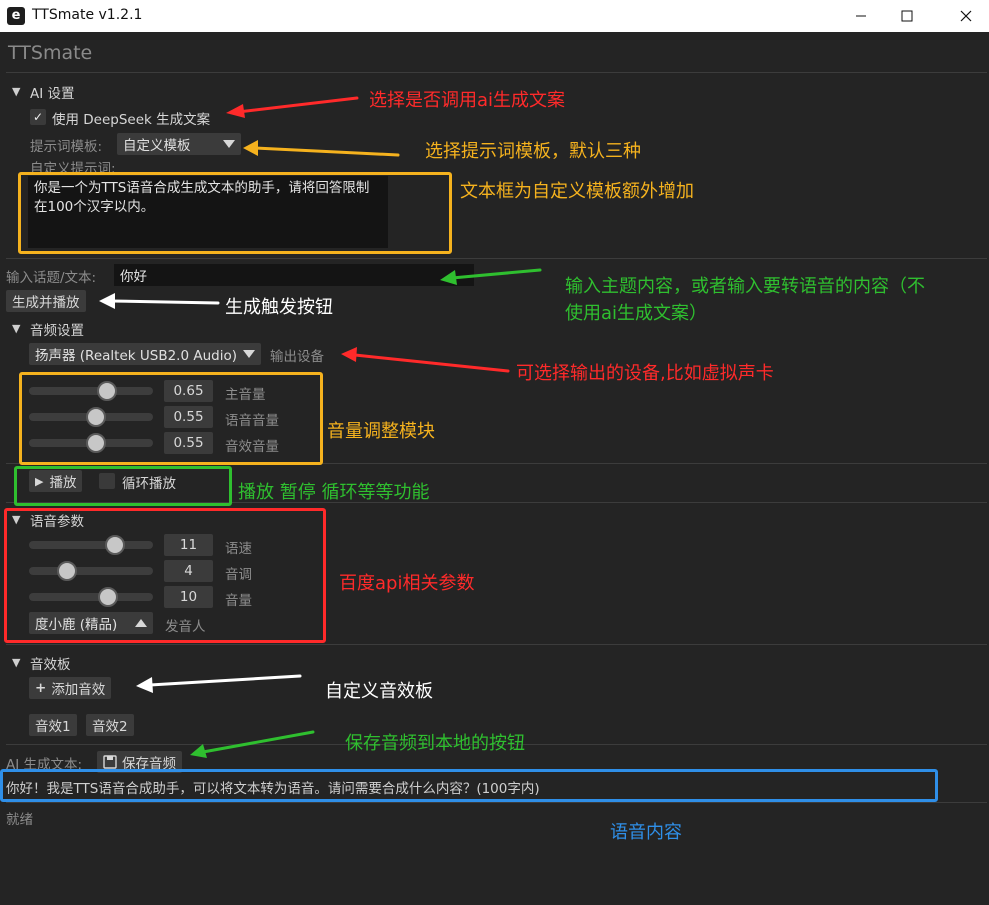  What do you see at coordinates (646, 832) in the screenshot?
I see `annotation-text-12: 语音内容` at bounding box center [646, 832].